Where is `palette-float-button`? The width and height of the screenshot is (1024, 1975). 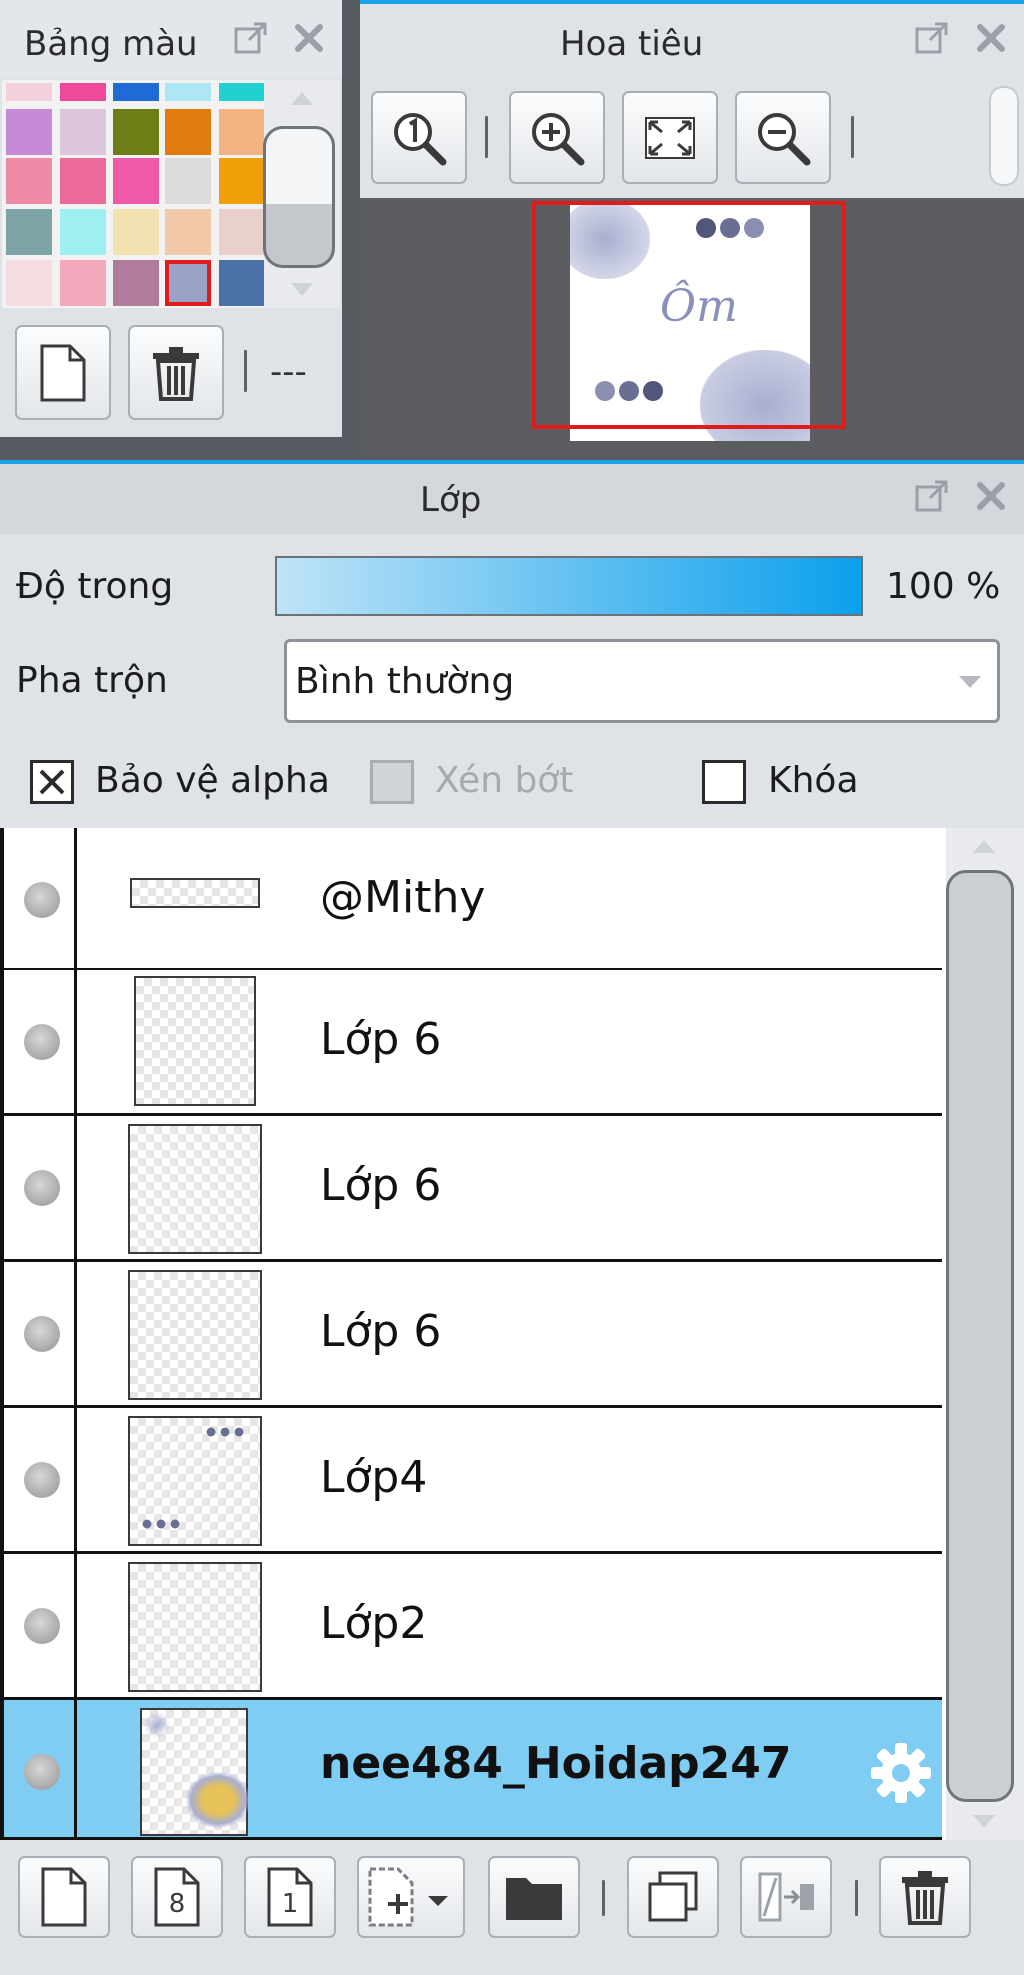 palette-float-button is located at coordinates (251, 38).